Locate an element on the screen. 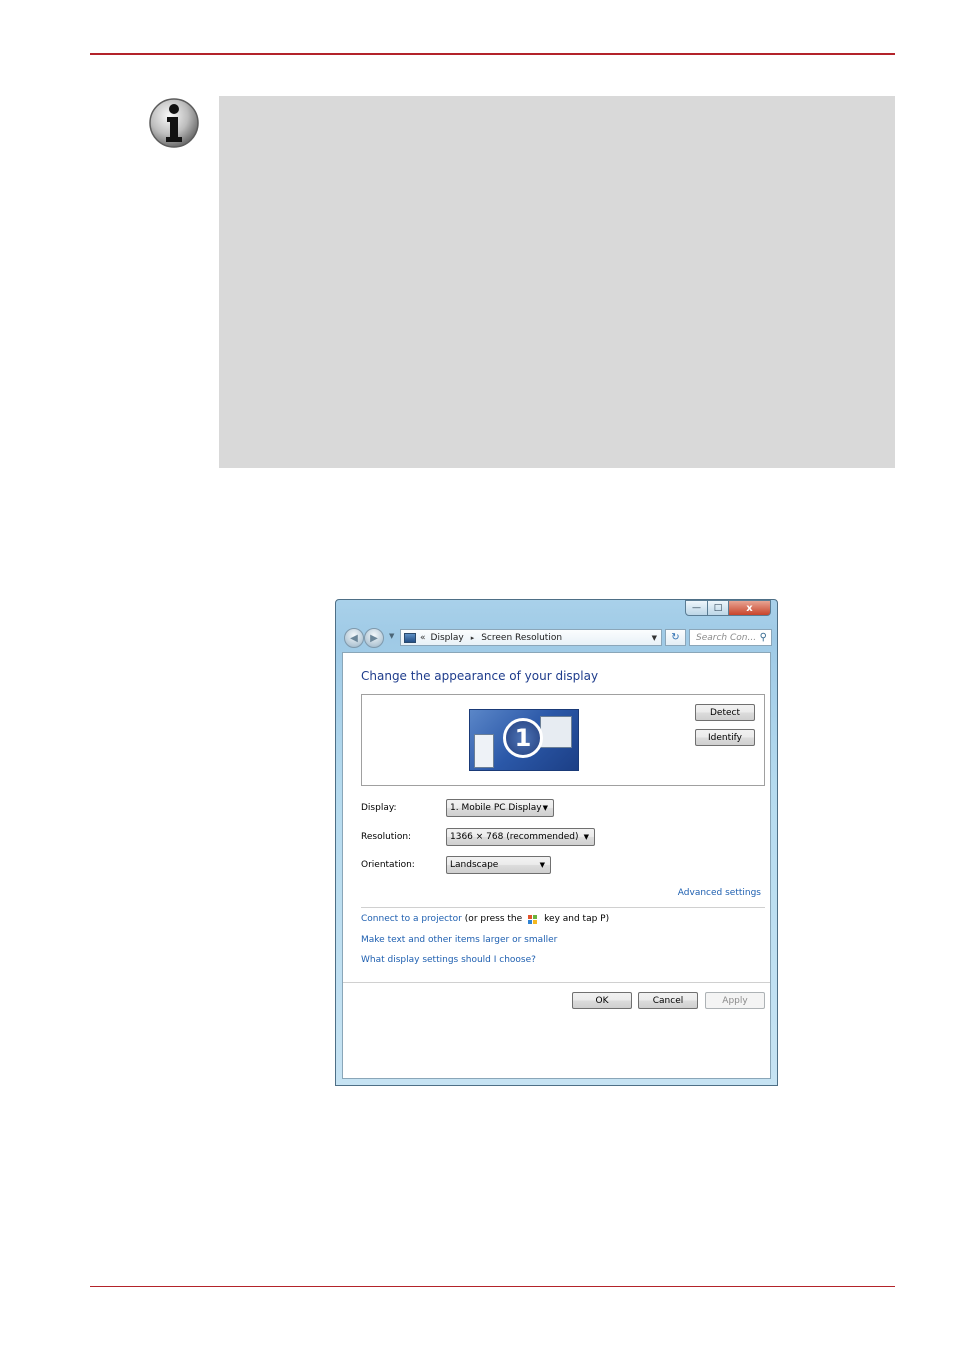 The image size is (954, 1351). monitor-arrangement-panel: 1 Detect Identify is located at coordinates (563, 740).